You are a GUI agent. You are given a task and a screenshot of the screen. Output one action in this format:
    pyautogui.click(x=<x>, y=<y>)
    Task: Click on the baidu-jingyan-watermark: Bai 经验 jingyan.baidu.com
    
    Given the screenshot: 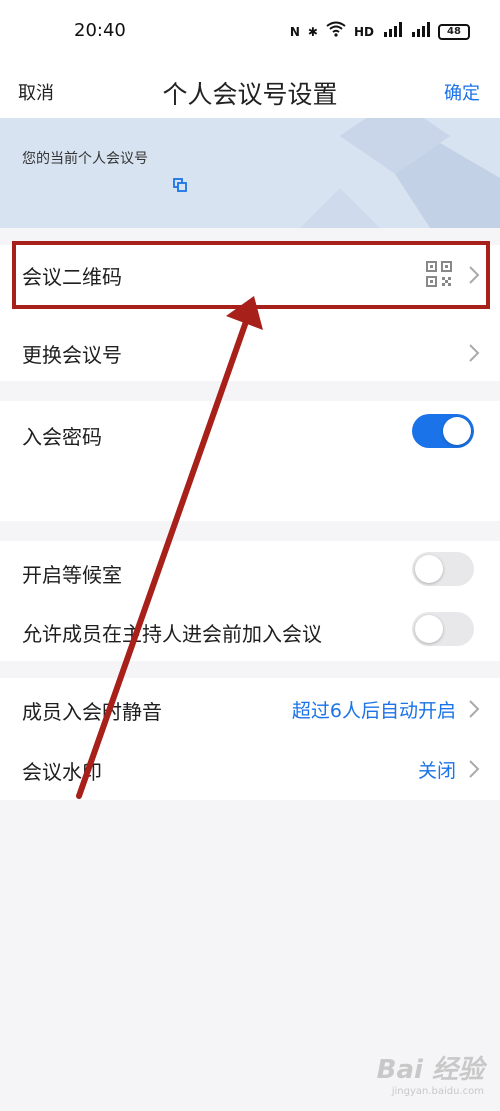 What is the action you would take?
    pyautogui.click(x=430, y=1073)
    